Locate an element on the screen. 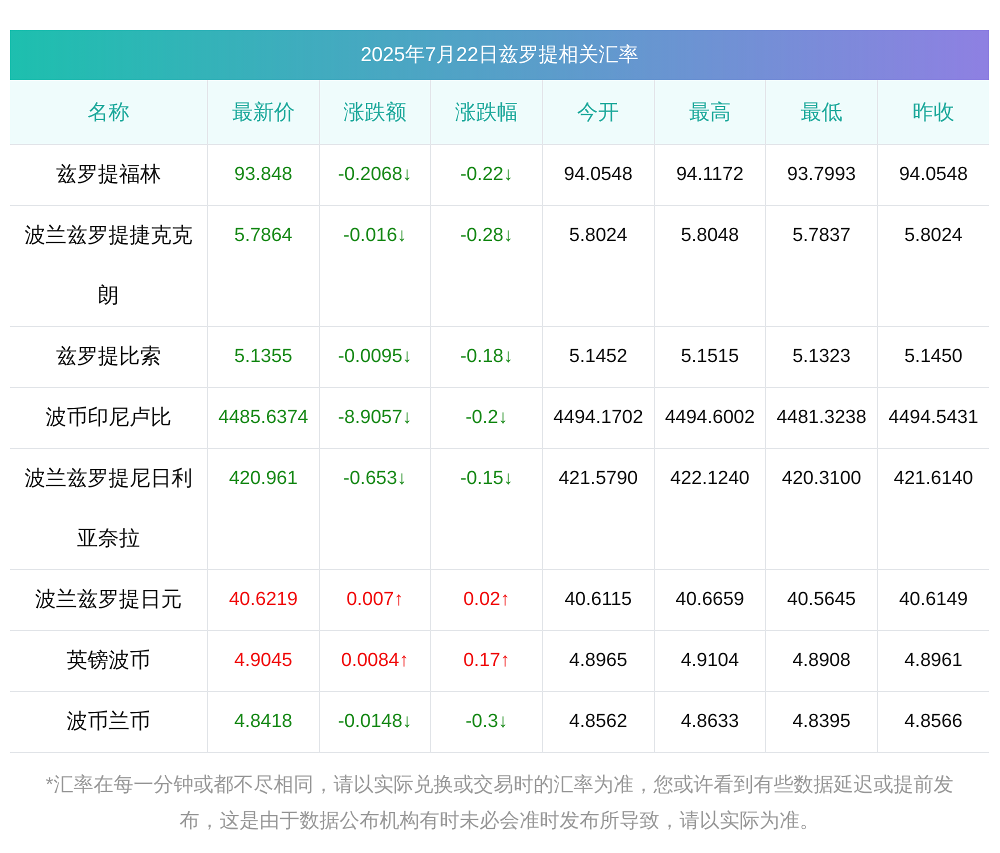  table-cell: -0.28↓ is located at coordinates (486, 266).